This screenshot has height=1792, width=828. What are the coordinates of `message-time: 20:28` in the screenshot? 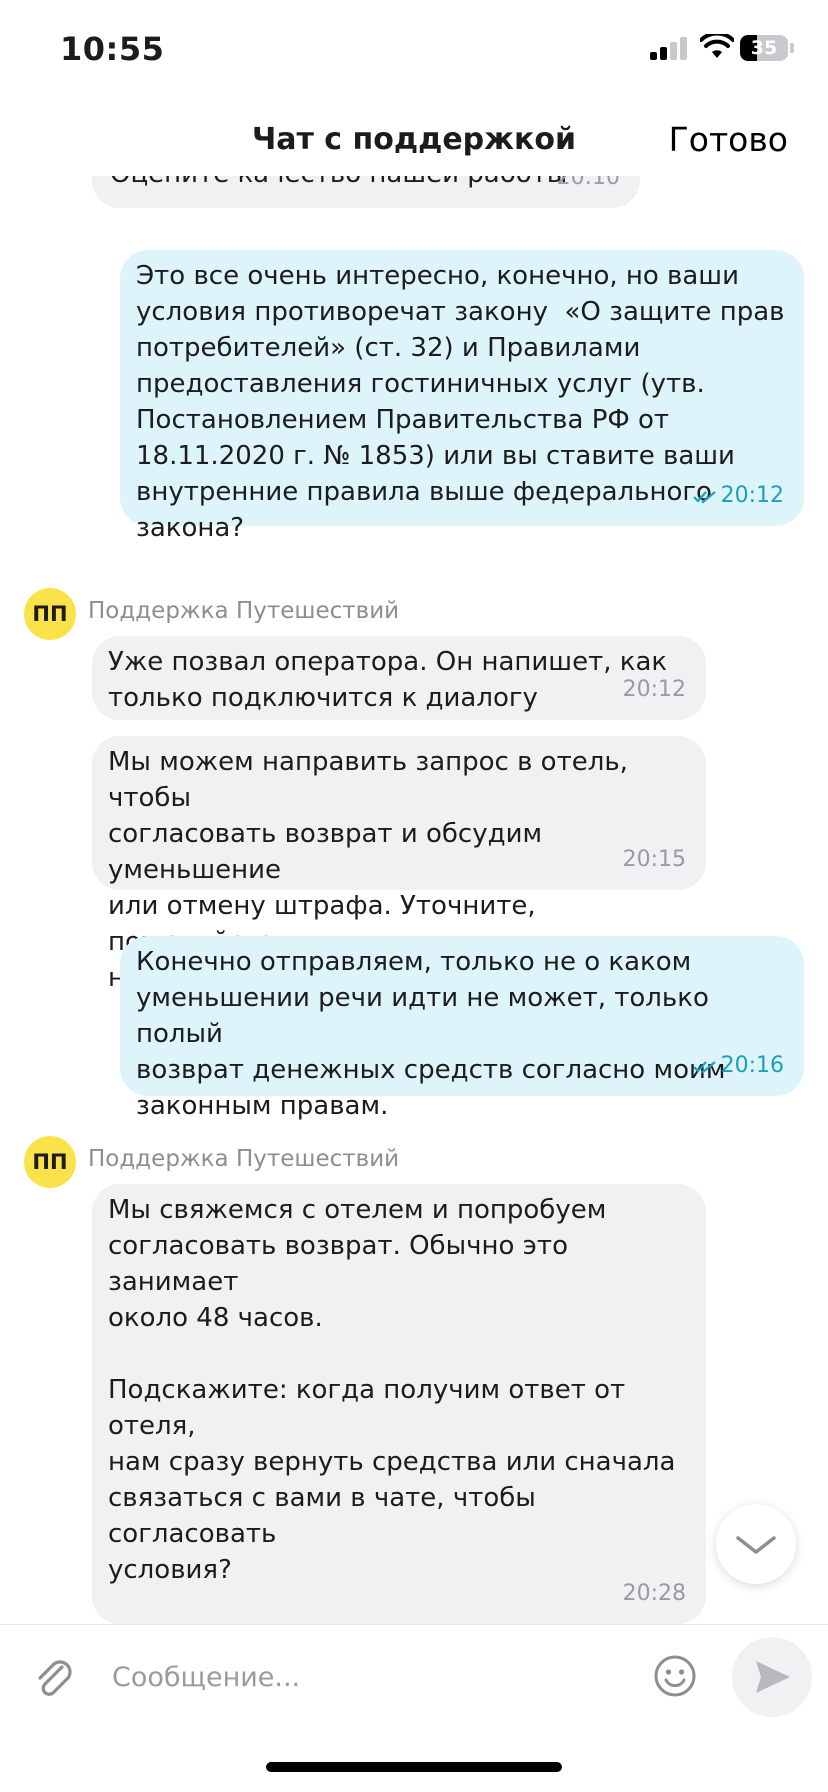 It's located at (654, 1593).